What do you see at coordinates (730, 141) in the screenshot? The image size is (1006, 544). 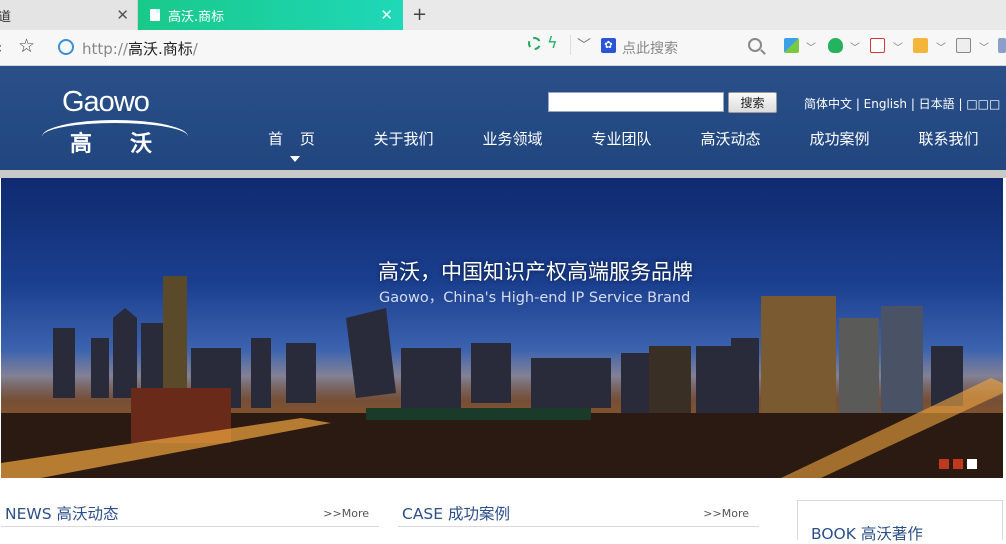 I see `nav-item-news: 高沃动态` at bounding box center [730, 141].